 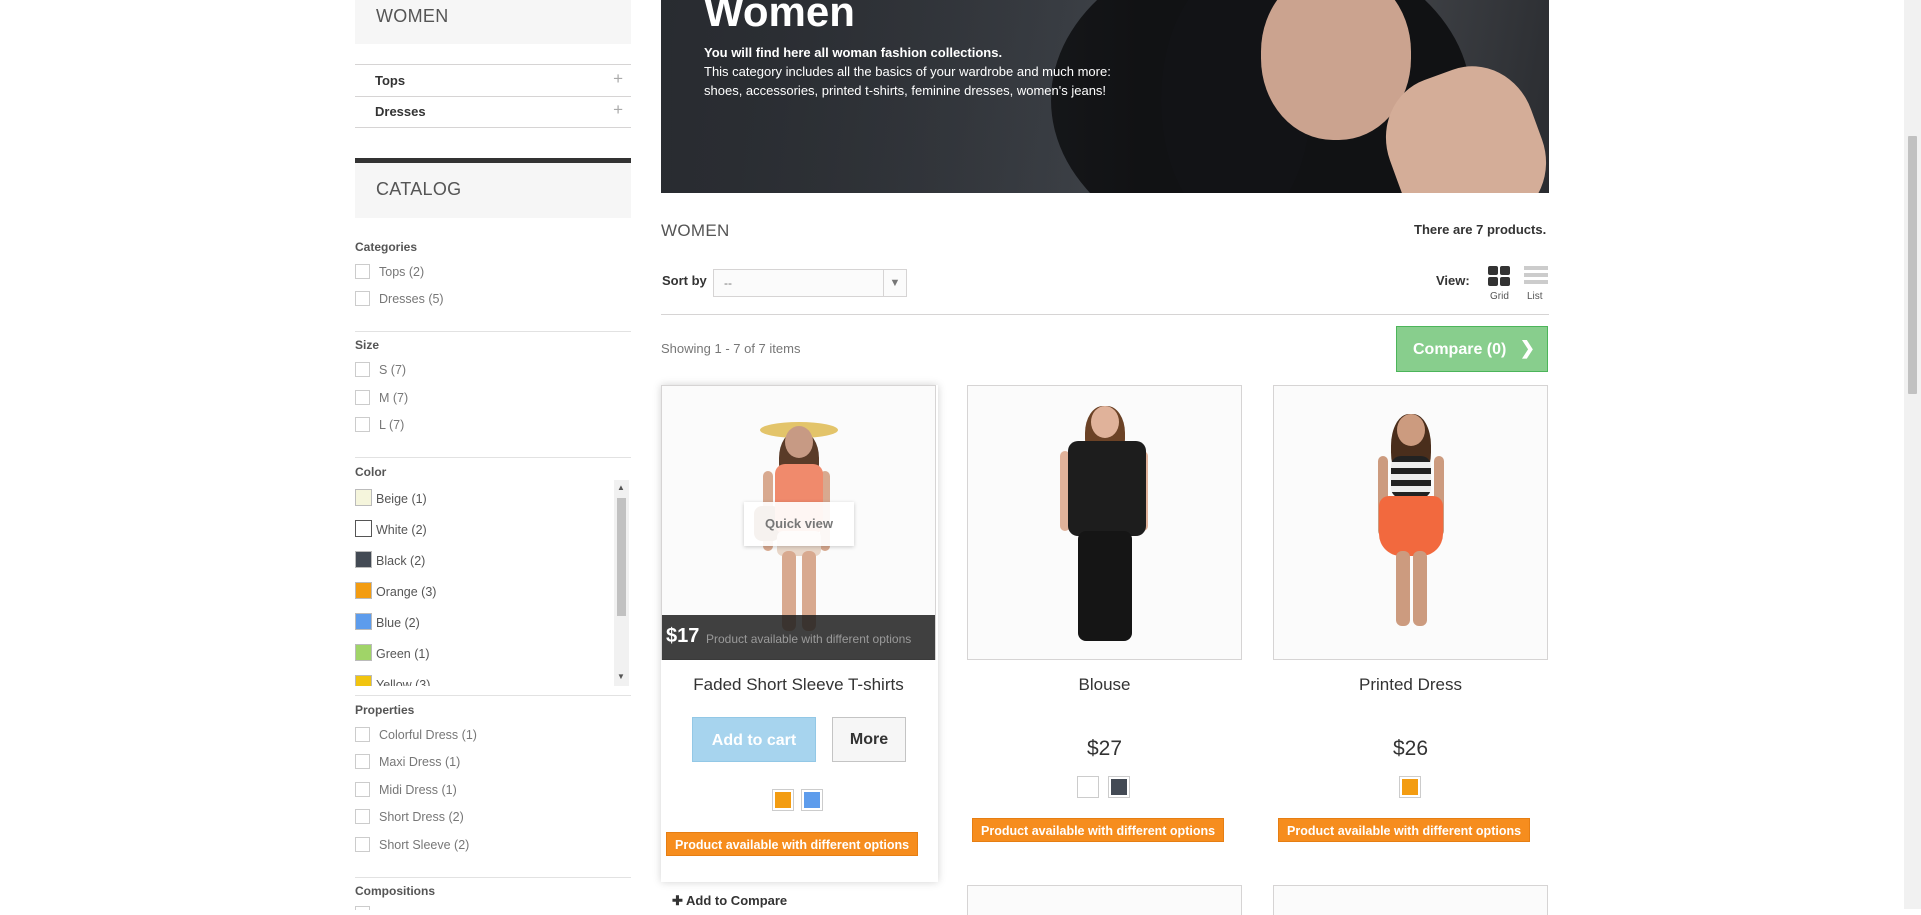 I want to click on page-scrollbar, so click(x=1912, y=454).